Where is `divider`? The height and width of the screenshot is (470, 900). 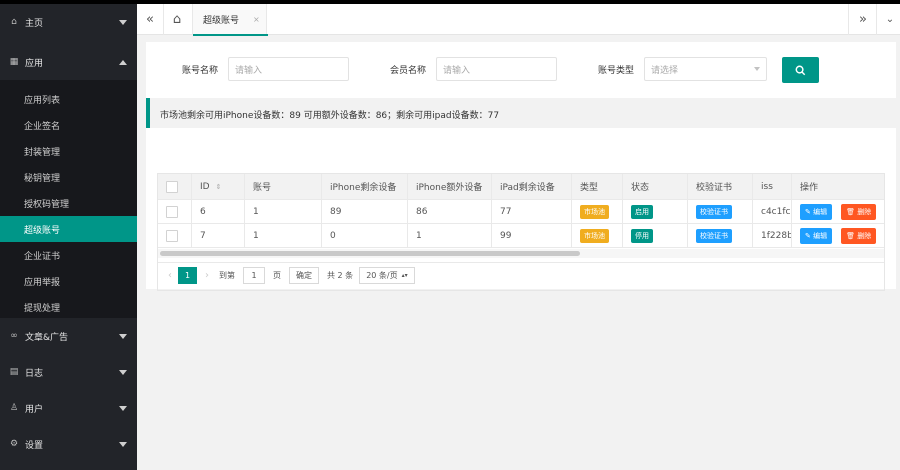 divider is located at coordinates (848, 19).